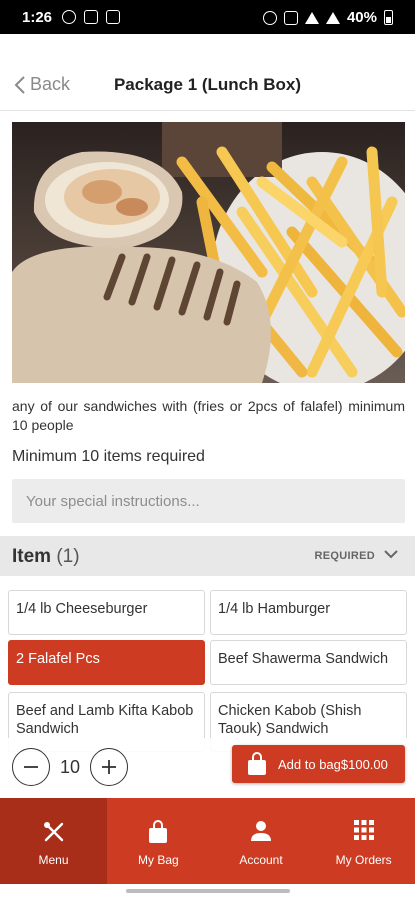 This screenshot has width=415, height=900. I want to click on increase-quantity-button, so click(109, 767).